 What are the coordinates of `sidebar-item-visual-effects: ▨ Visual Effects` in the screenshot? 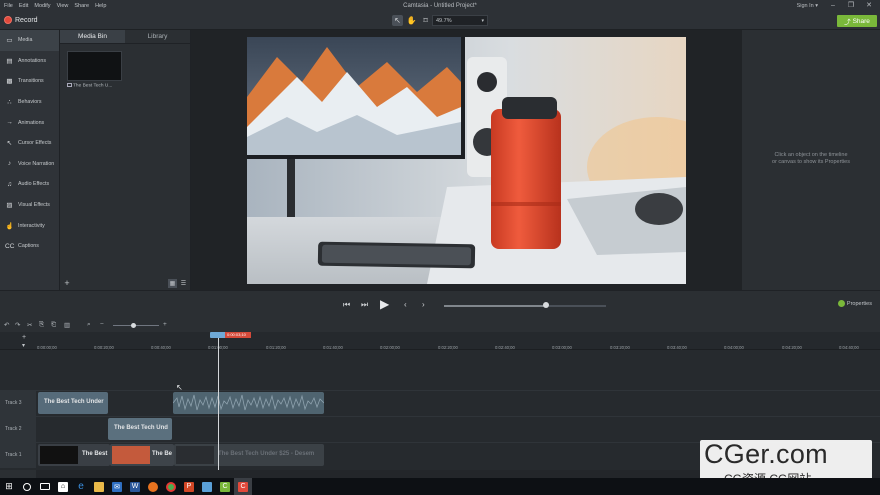 It's located at (29, 205).